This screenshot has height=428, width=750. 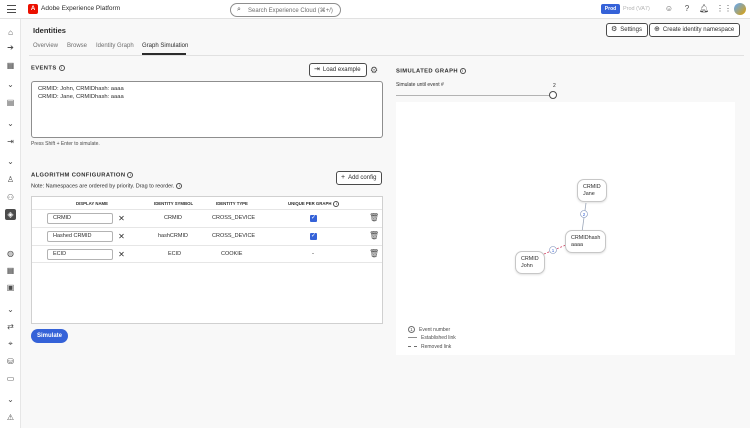 I want to click on apps-grid-icon: ⋮⋮, so click(x=724, y=9).